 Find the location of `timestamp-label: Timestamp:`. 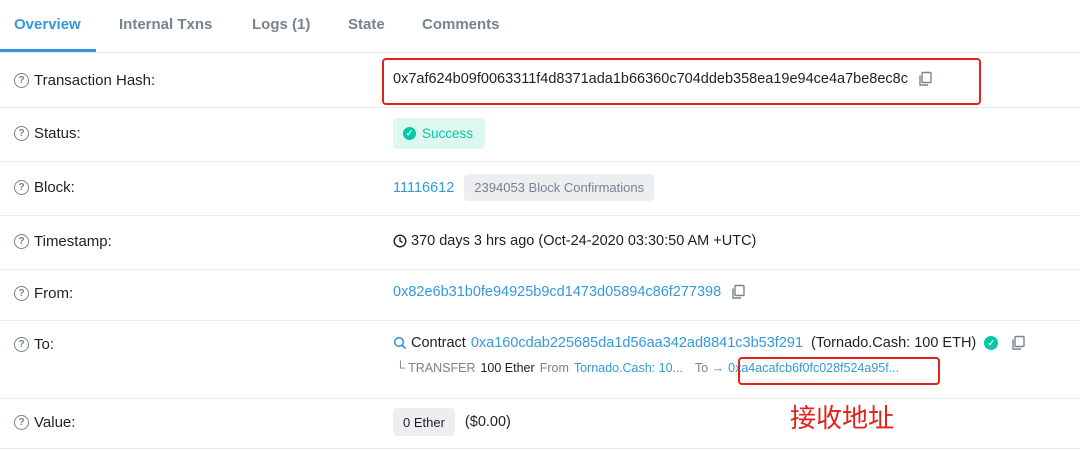

timestamp-label: Timestamp: is located at coordinates (73, 241).